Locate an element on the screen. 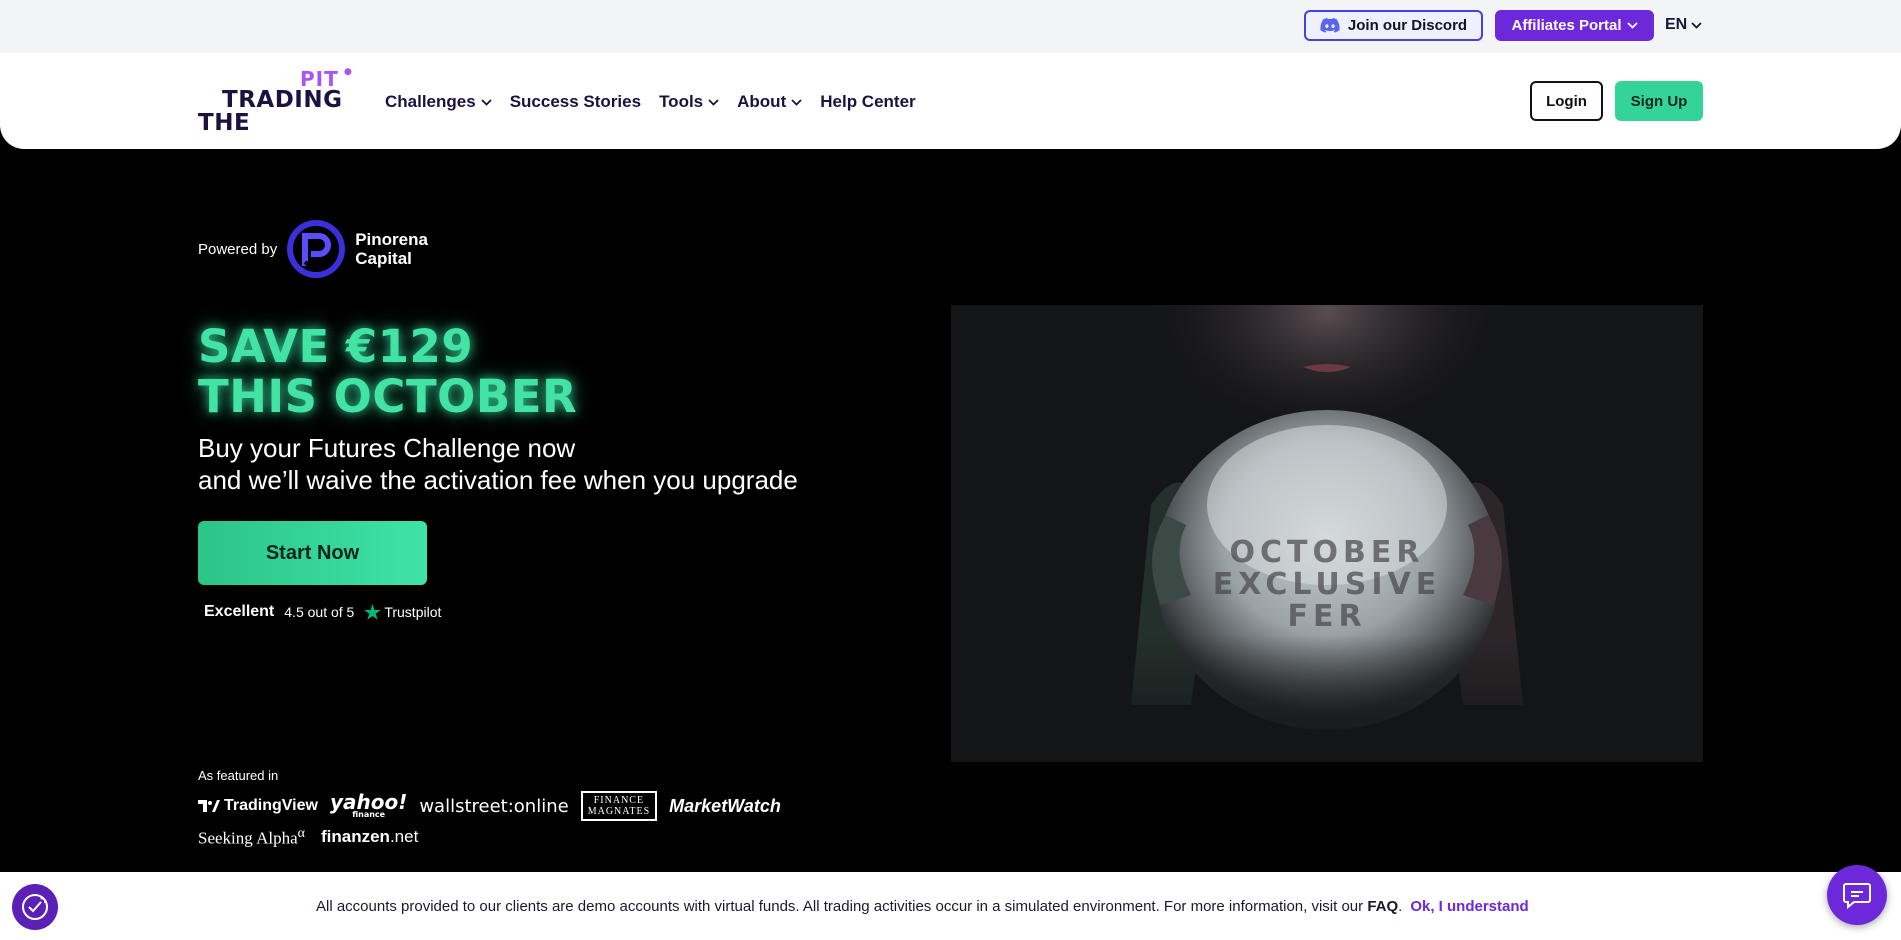 This screenshot has height=940, width=1901. chat-support-button is located at coordinates (1857, 895).